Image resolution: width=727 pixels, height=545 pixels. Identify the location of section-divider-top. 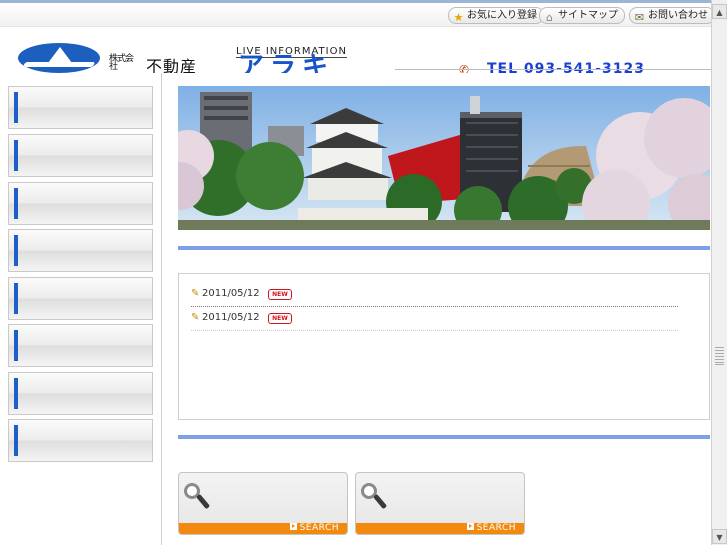
(444, 248).